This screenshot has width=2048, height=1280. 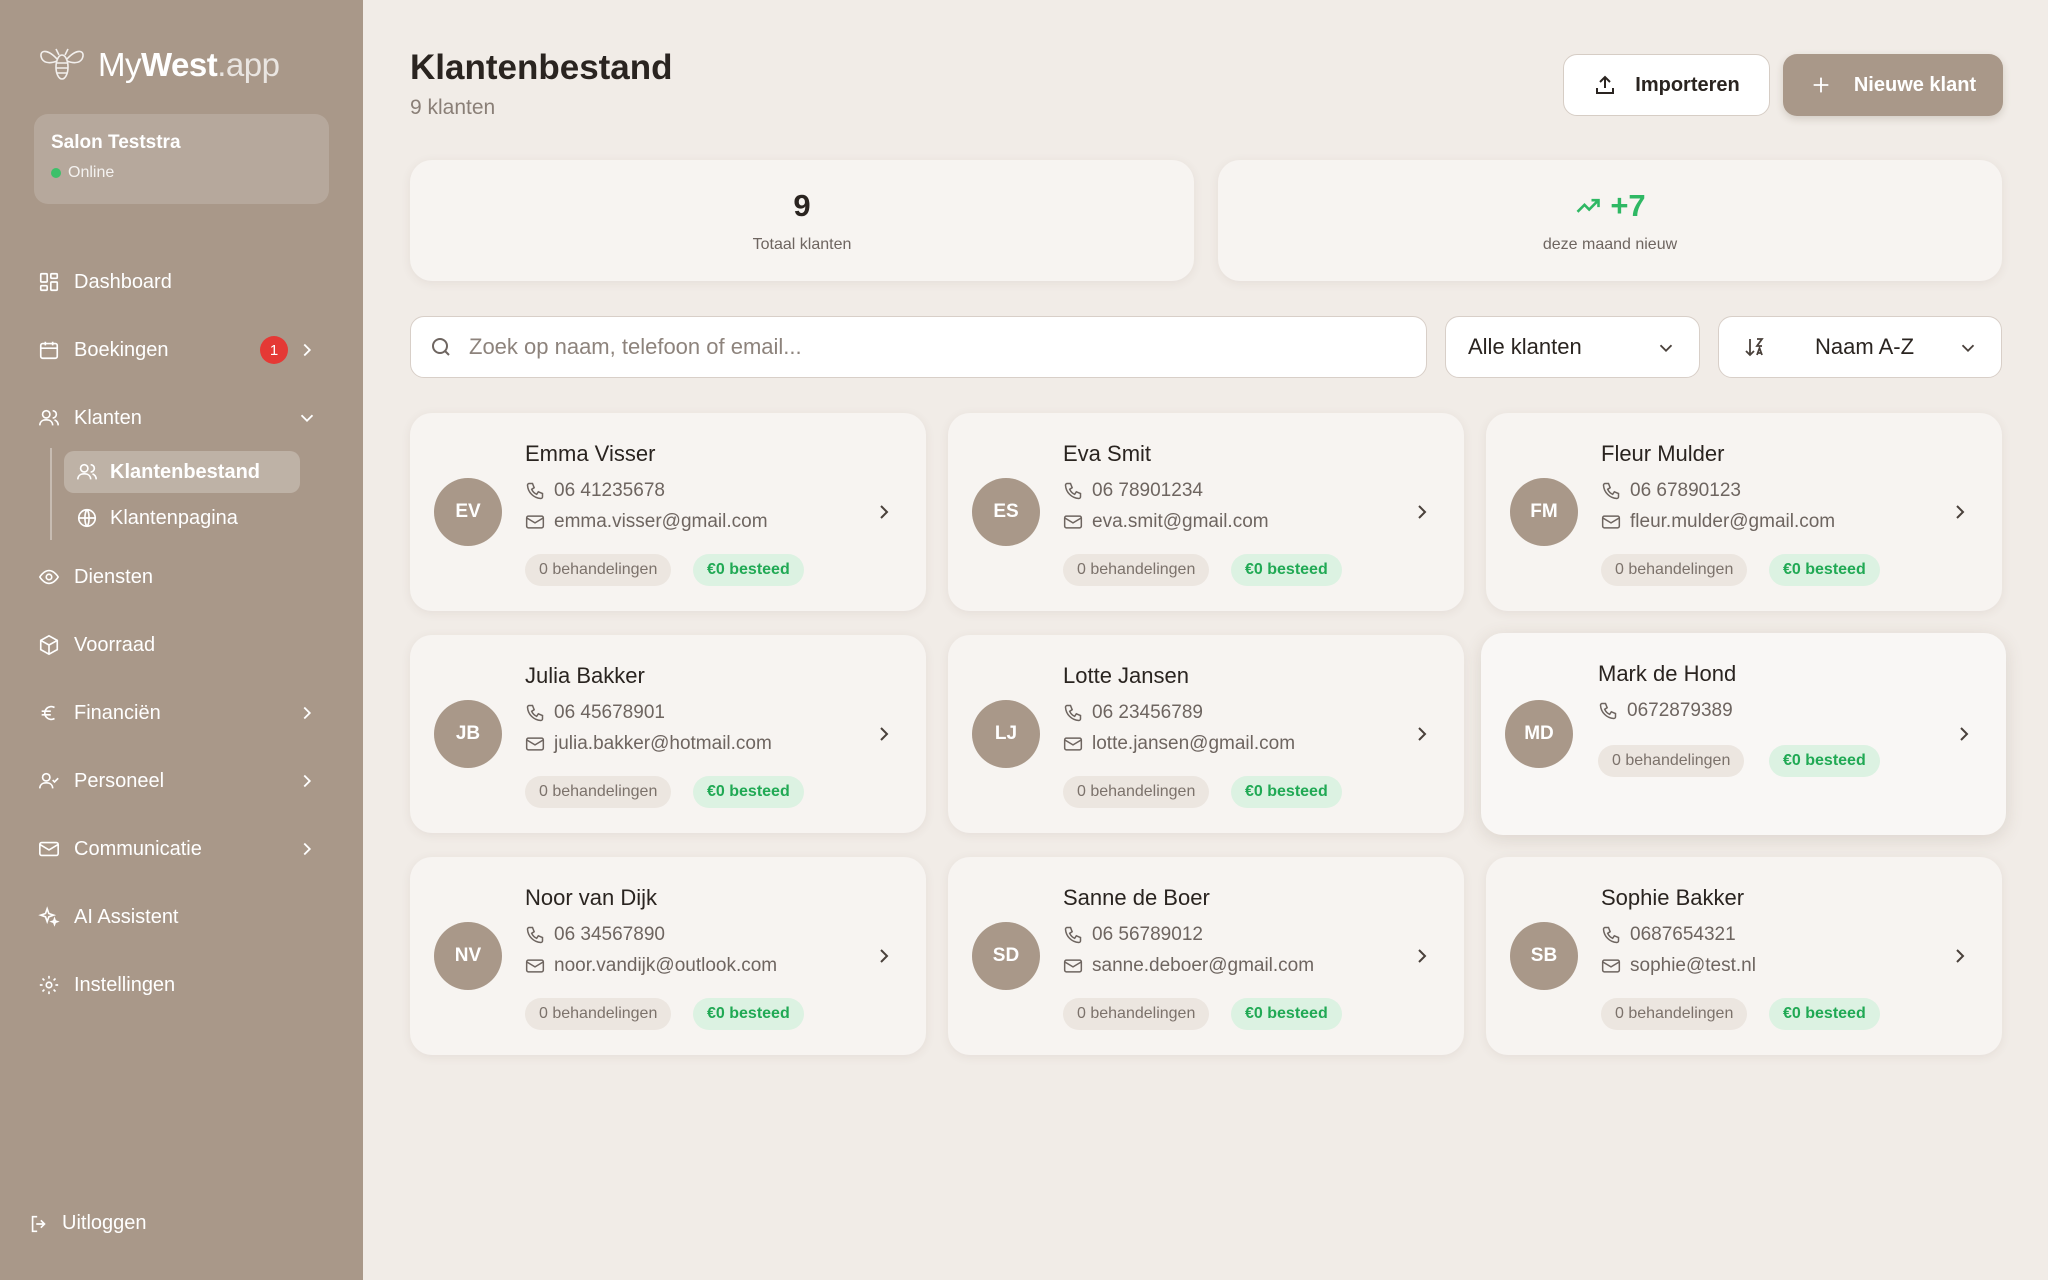 I want to click on client-email: sanne.deboer@gmail.com, so click(x=1188, y=966).